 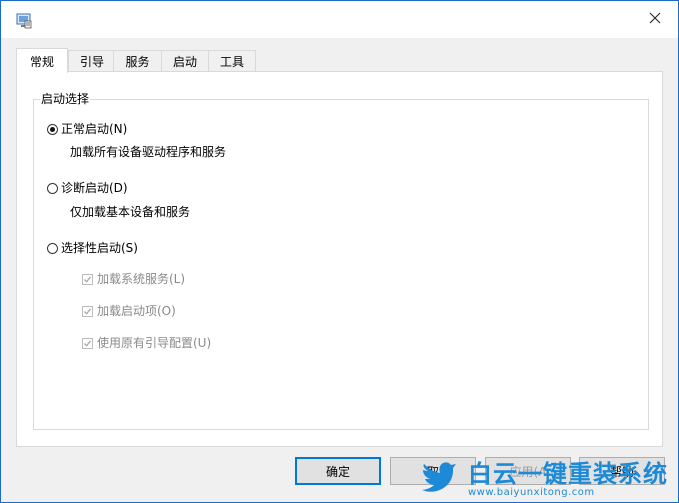 What do you see at coordinates (433, 471) in the screenshot?
I see `cancel-button: 取` at bounding box center [433, 471].